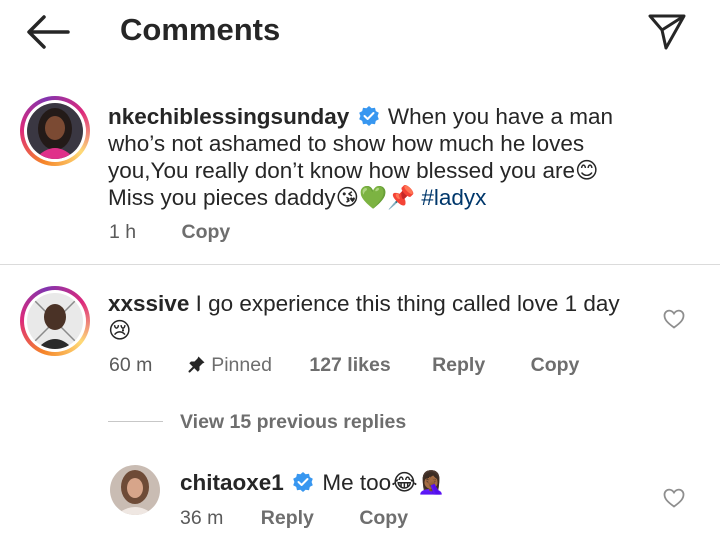 This screenshot has width=720, height=546. I want to click on post-username: nkechiblessingsunday, so click(228, 116).